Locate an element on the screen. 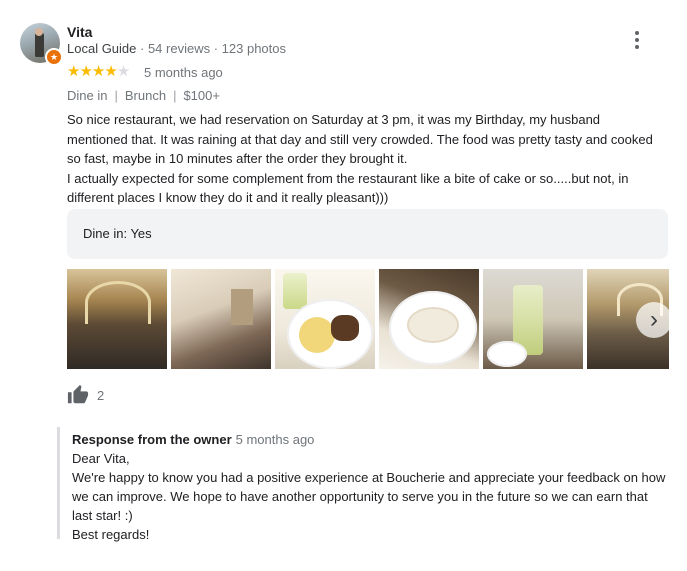  photo-count: 123 photos is located at coordinates (253, 48).